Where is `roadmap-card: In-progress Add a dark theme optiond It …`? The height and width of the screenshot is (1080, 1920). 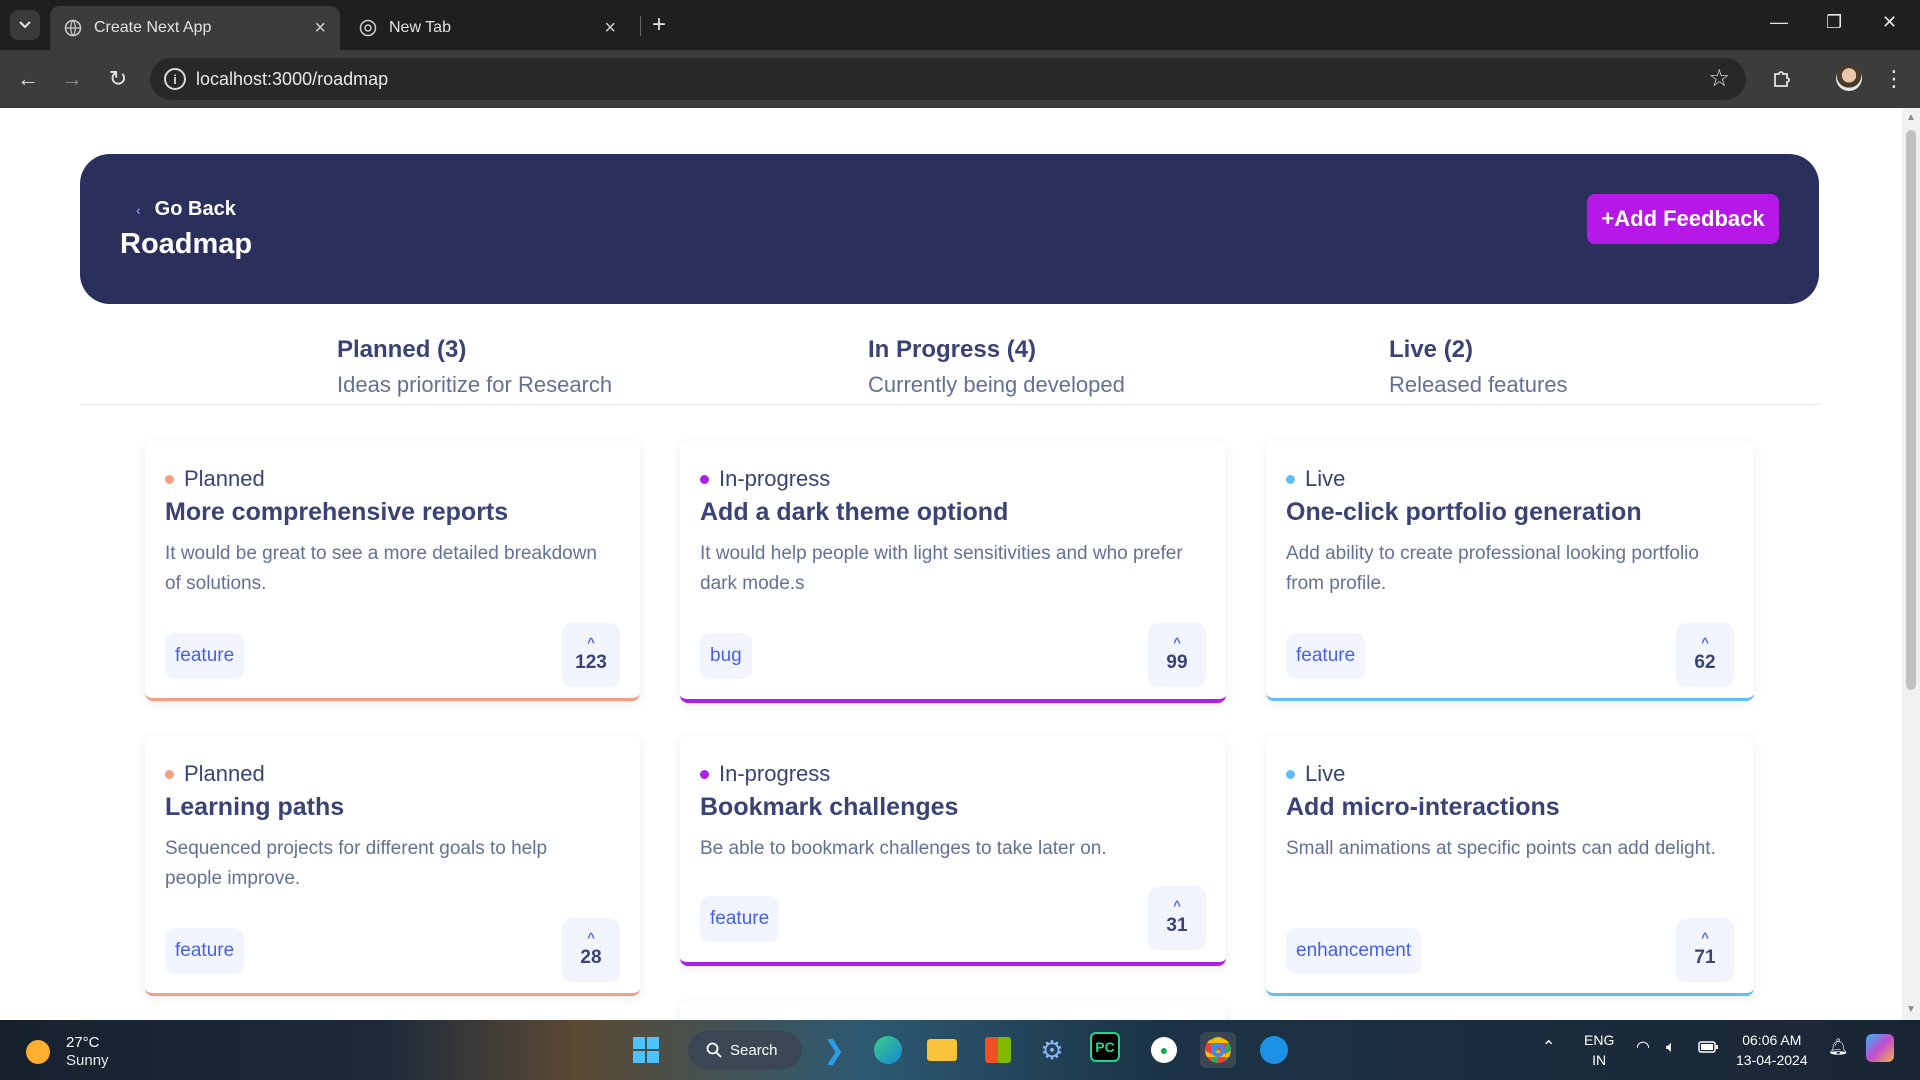 roadmap-card: In-progress Add a dark theme optiond It … is located at coordinates (953, 572).